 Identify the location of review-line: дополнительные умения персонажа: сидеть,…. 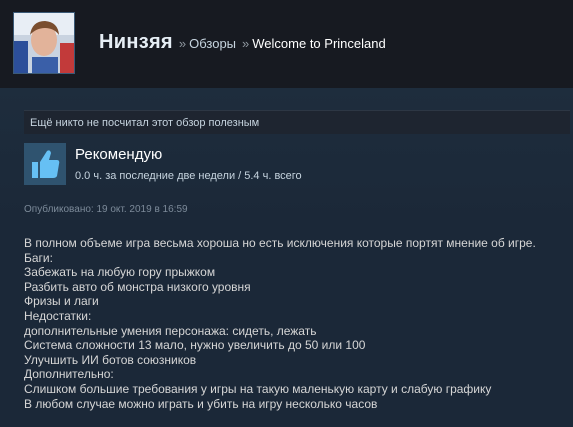
(170, 330).